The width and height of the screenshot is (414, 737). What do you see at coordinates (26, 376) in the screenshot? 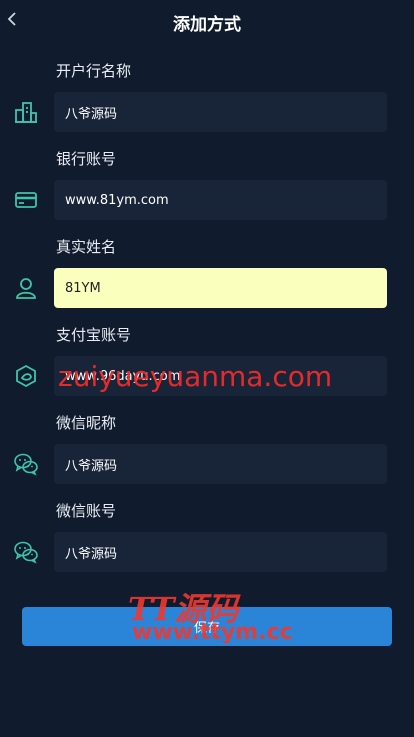
I see `alipay-icon` at bounding box center [26, 376].